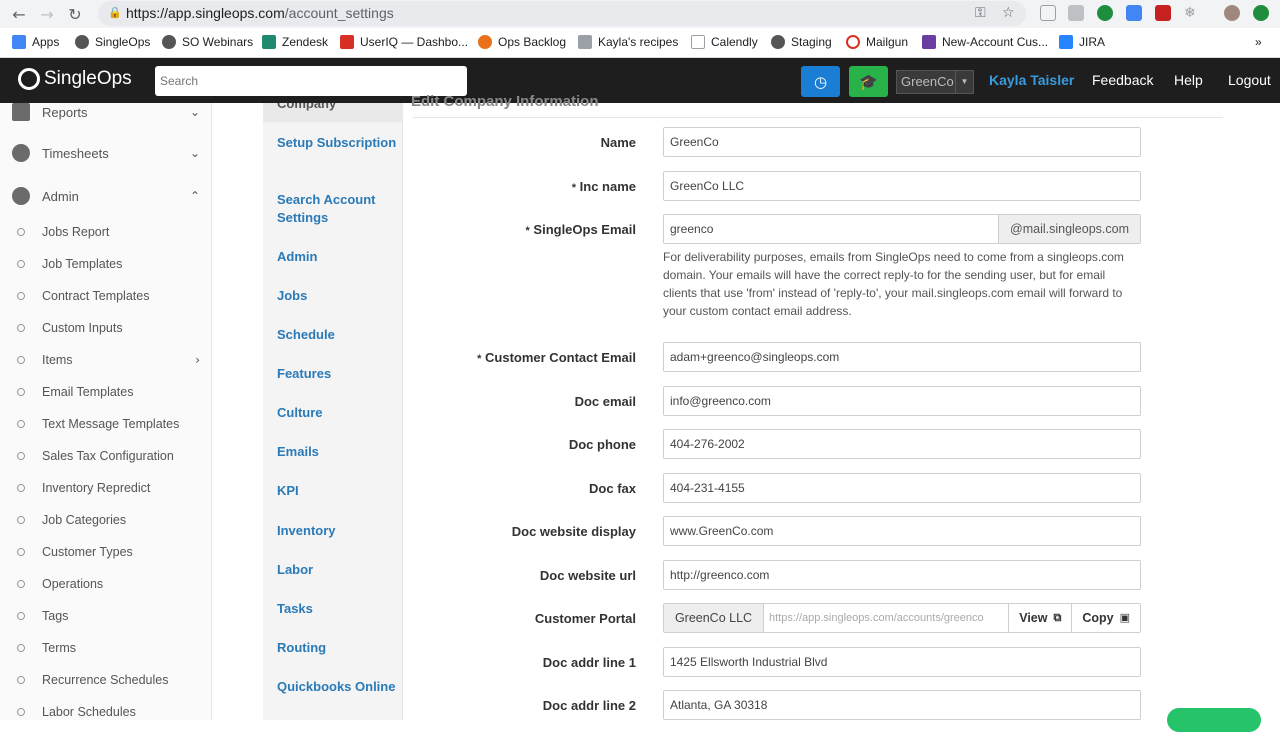 The image size is (1280, 732). Describe the element at coordinates (337, 296) in the screenshot. I see `settings-nav-jobs: Jobs` at that location.